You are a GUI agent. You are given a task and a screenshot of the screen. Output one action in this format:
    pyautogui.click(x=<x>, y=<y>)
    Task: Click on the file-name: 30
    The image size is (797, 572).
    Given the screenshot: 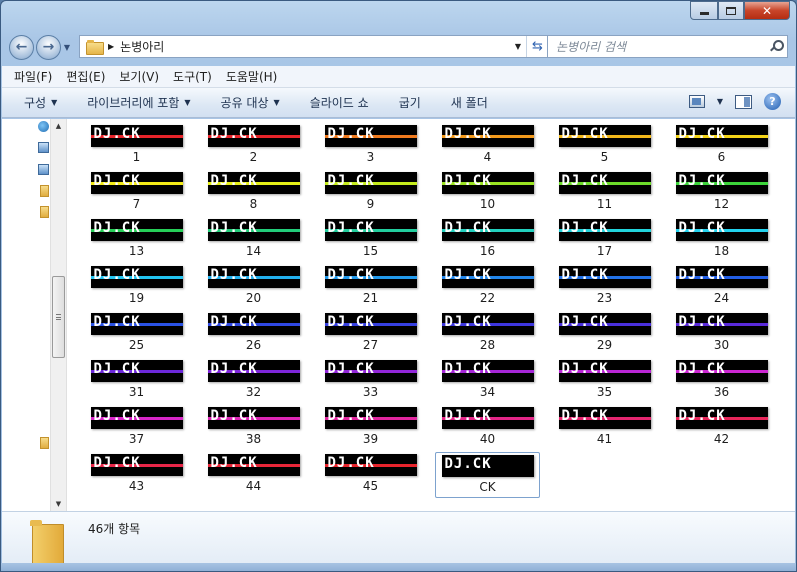 What is the action you would take?
    pyautogui.click(x=721, y=345)
    